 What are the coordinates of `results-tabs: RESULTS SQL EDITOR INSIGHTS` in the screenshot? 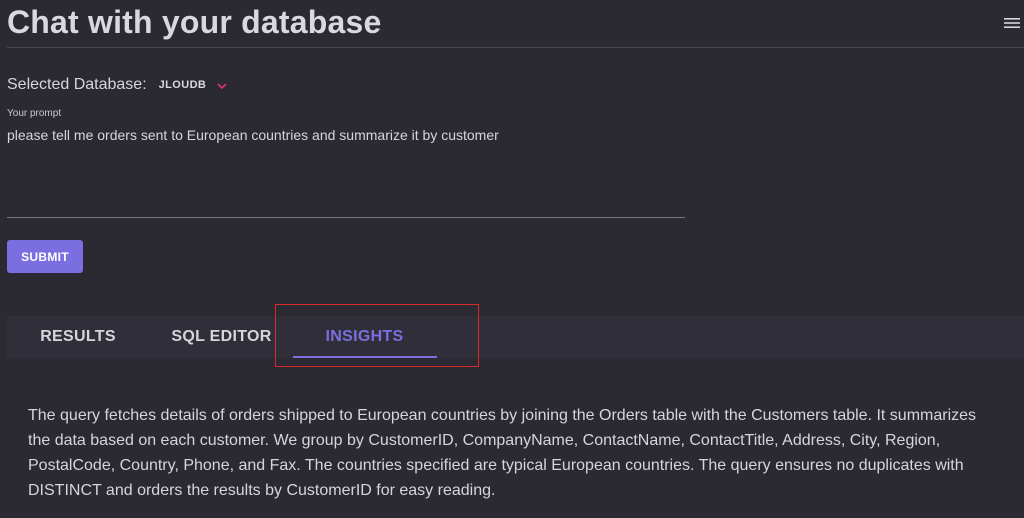 It's located at (515, 337).